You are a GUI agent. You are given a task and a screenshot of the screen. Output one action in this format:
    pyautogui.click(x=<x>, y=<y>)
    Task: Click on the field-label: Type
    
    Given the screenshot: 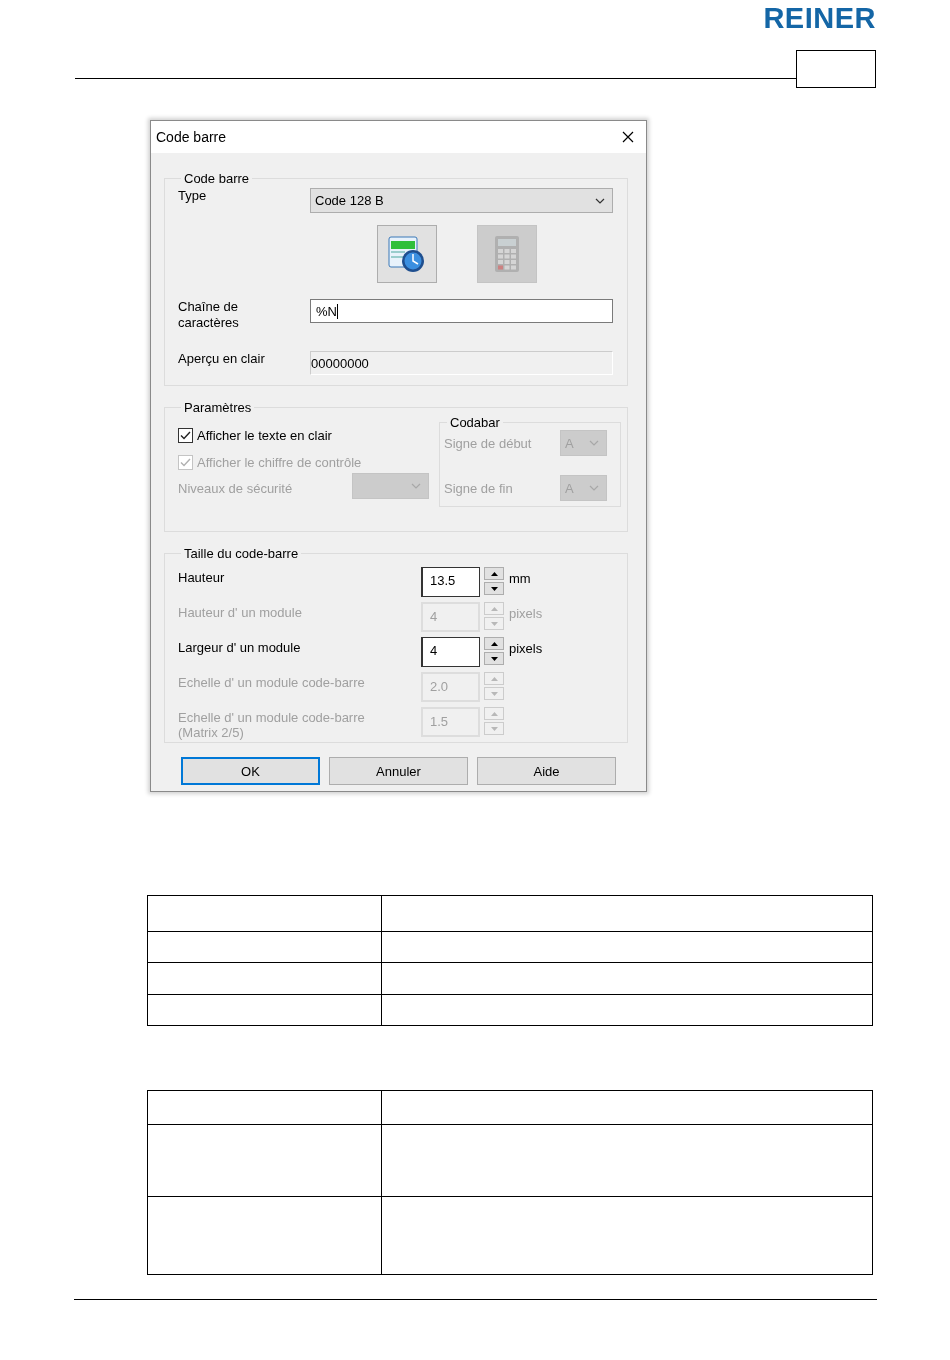 What is the action you would take?
    pyautogui.click(x=193, y=195)
    